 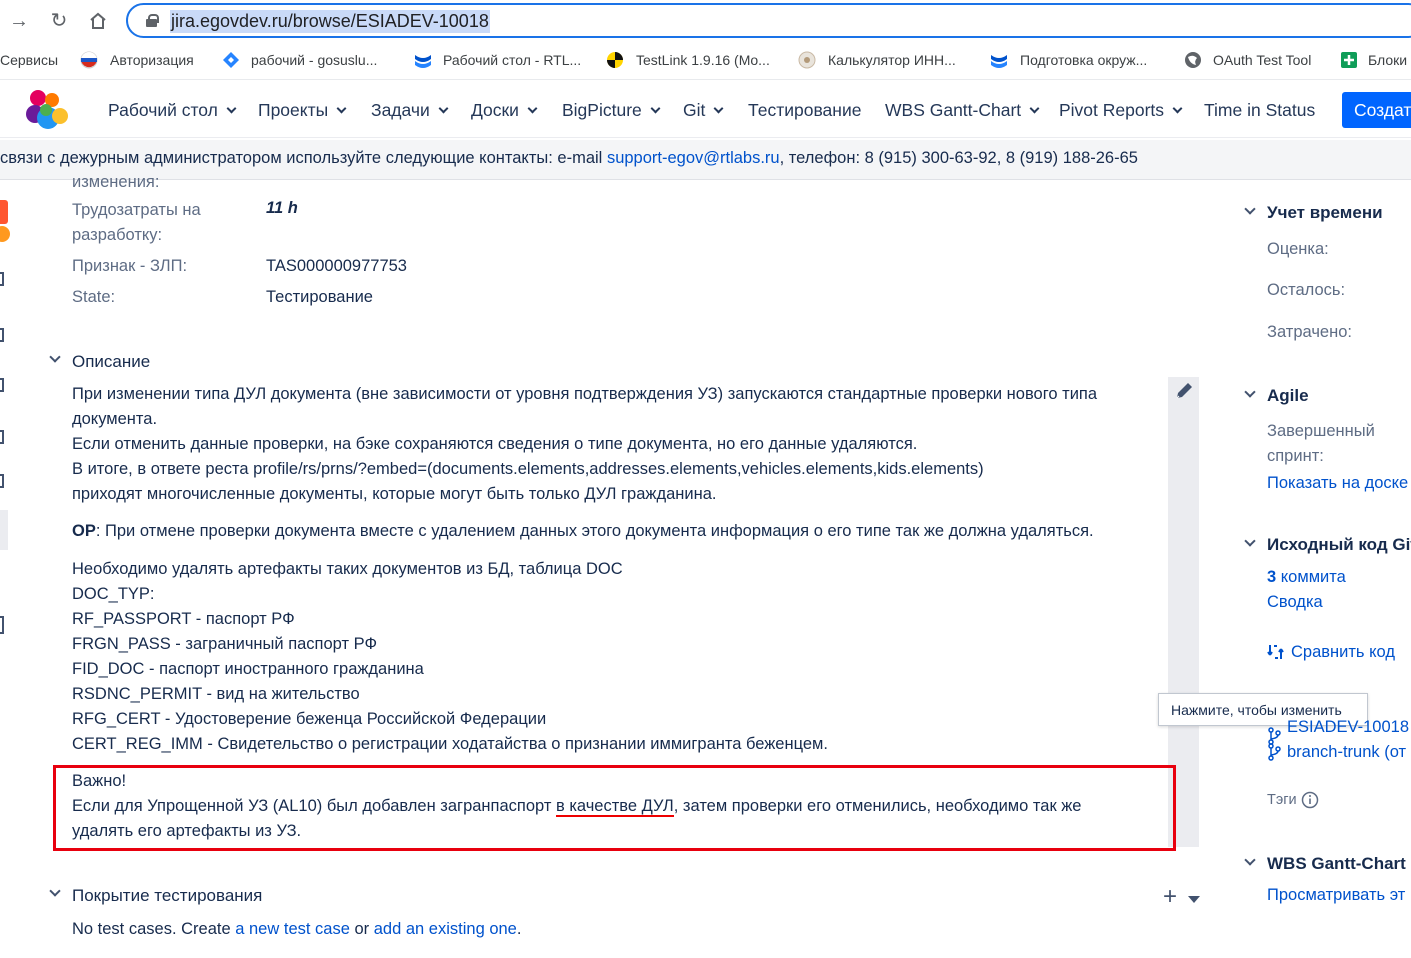 I want to click on collapse-wbs-icon, so click(x=1250, y=860).